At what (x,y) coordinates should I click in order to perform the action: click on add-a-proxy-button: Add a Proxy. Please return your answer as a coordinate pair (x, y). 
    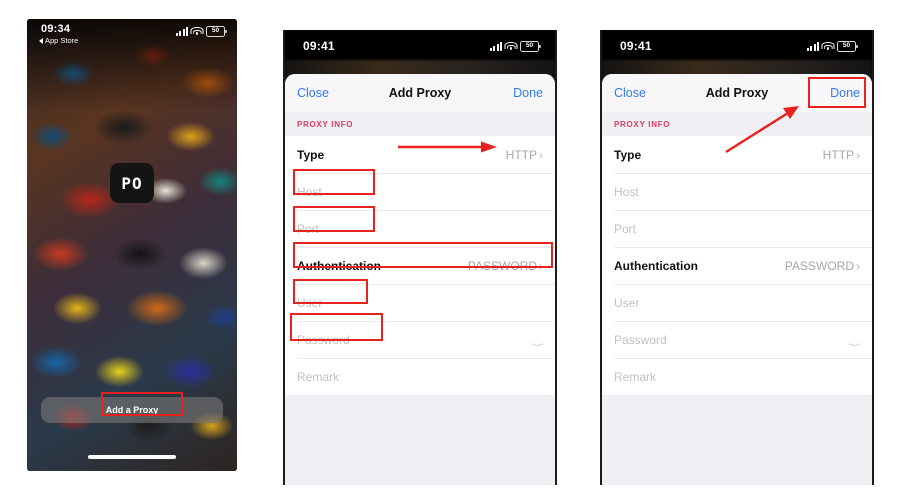
    Looking at the image, I should click on (132, 410).